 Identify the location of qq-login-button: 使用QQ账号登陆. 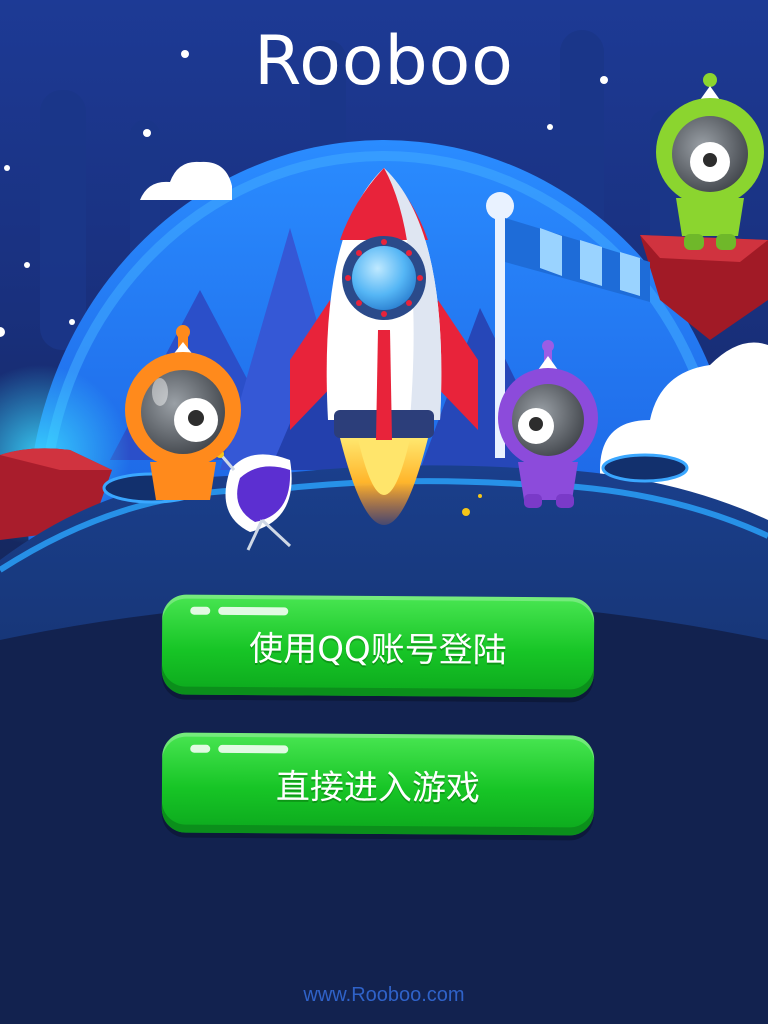
(378, 646).